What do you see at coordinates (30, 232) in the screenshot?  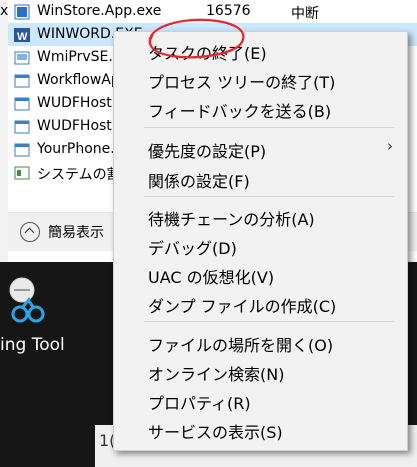 I see `chevron-up-icon` at bounding box center [30, 232].